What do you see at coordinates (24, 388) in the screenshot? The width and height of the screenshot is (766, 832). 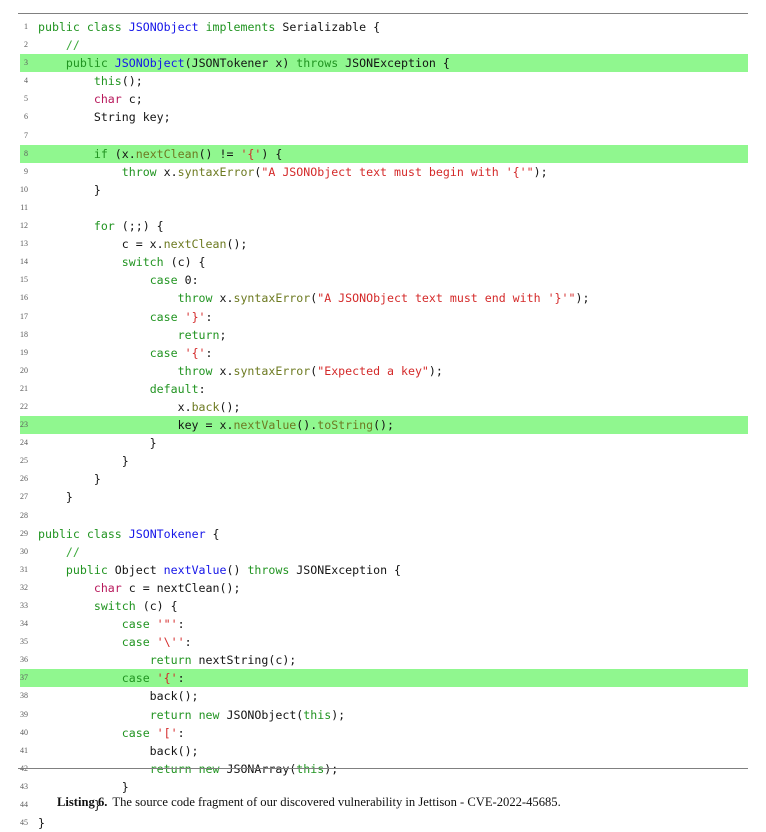 I see `line-number: 21` at bounding box center [24, 388].